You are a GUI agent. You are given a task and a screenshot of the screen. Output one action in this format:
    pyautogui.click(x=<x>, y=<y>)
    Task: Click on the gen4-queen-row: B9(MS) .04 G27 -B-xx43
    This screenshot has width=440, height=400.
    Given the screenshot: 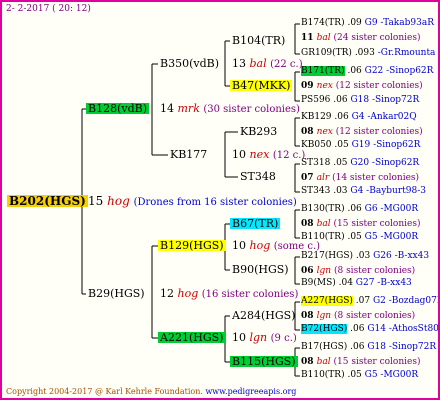 What is the action you would take?
    pyautogui.click(x=356, y=283)
    